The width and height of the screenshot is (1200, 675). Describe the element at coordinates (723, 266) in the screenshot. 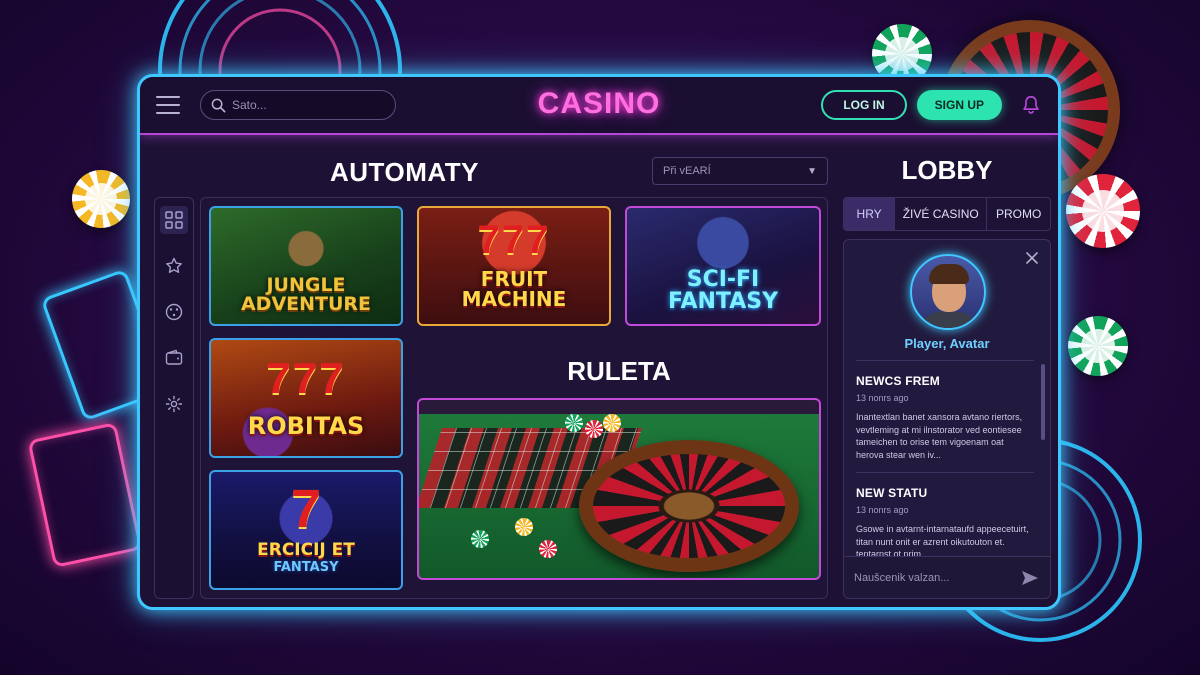

I see `game-tile-sci-fi-fantasy: SCI-FI FANTASY` at that location.